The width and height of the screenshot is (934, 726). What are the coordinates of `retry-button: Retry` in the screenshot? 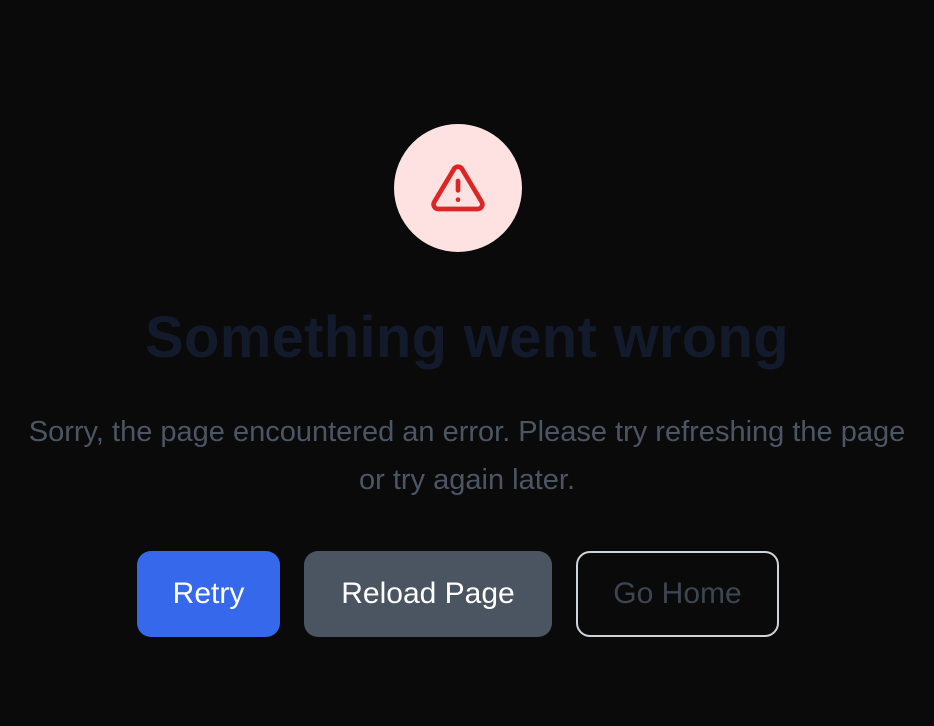 It's located at (208, 594).